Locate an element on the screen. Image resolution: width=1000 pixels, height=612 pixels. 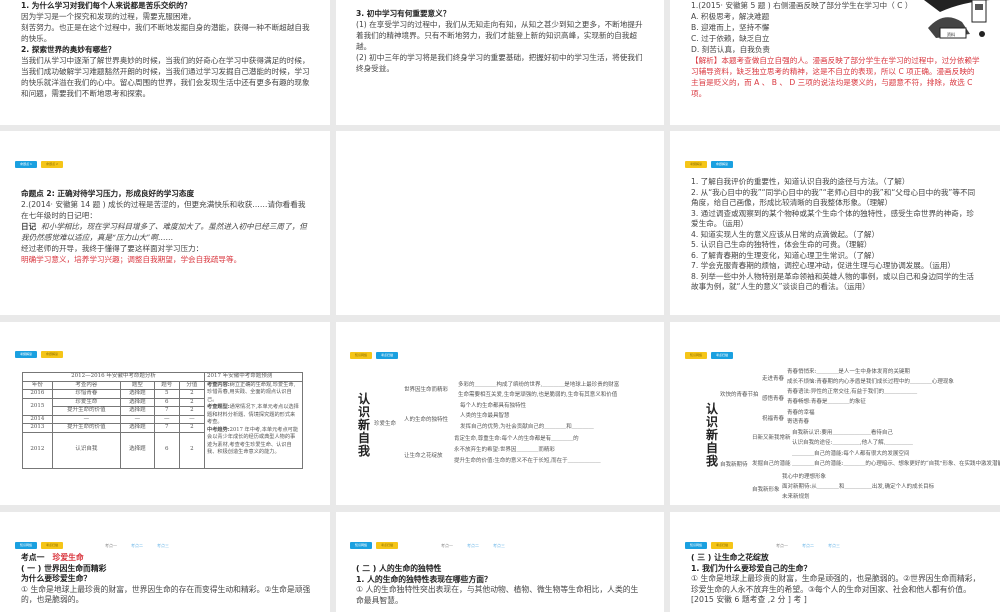
mindmap-root: 认识新自我 is located at coordinates (712, 435).